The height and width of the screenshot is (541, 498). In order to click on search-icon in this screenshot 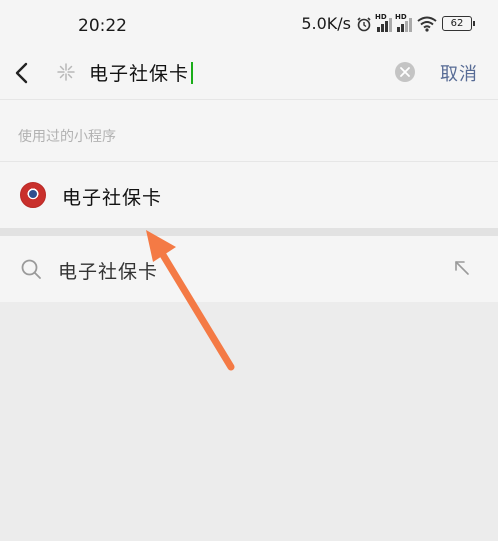, I will do `click(31, 269)`.